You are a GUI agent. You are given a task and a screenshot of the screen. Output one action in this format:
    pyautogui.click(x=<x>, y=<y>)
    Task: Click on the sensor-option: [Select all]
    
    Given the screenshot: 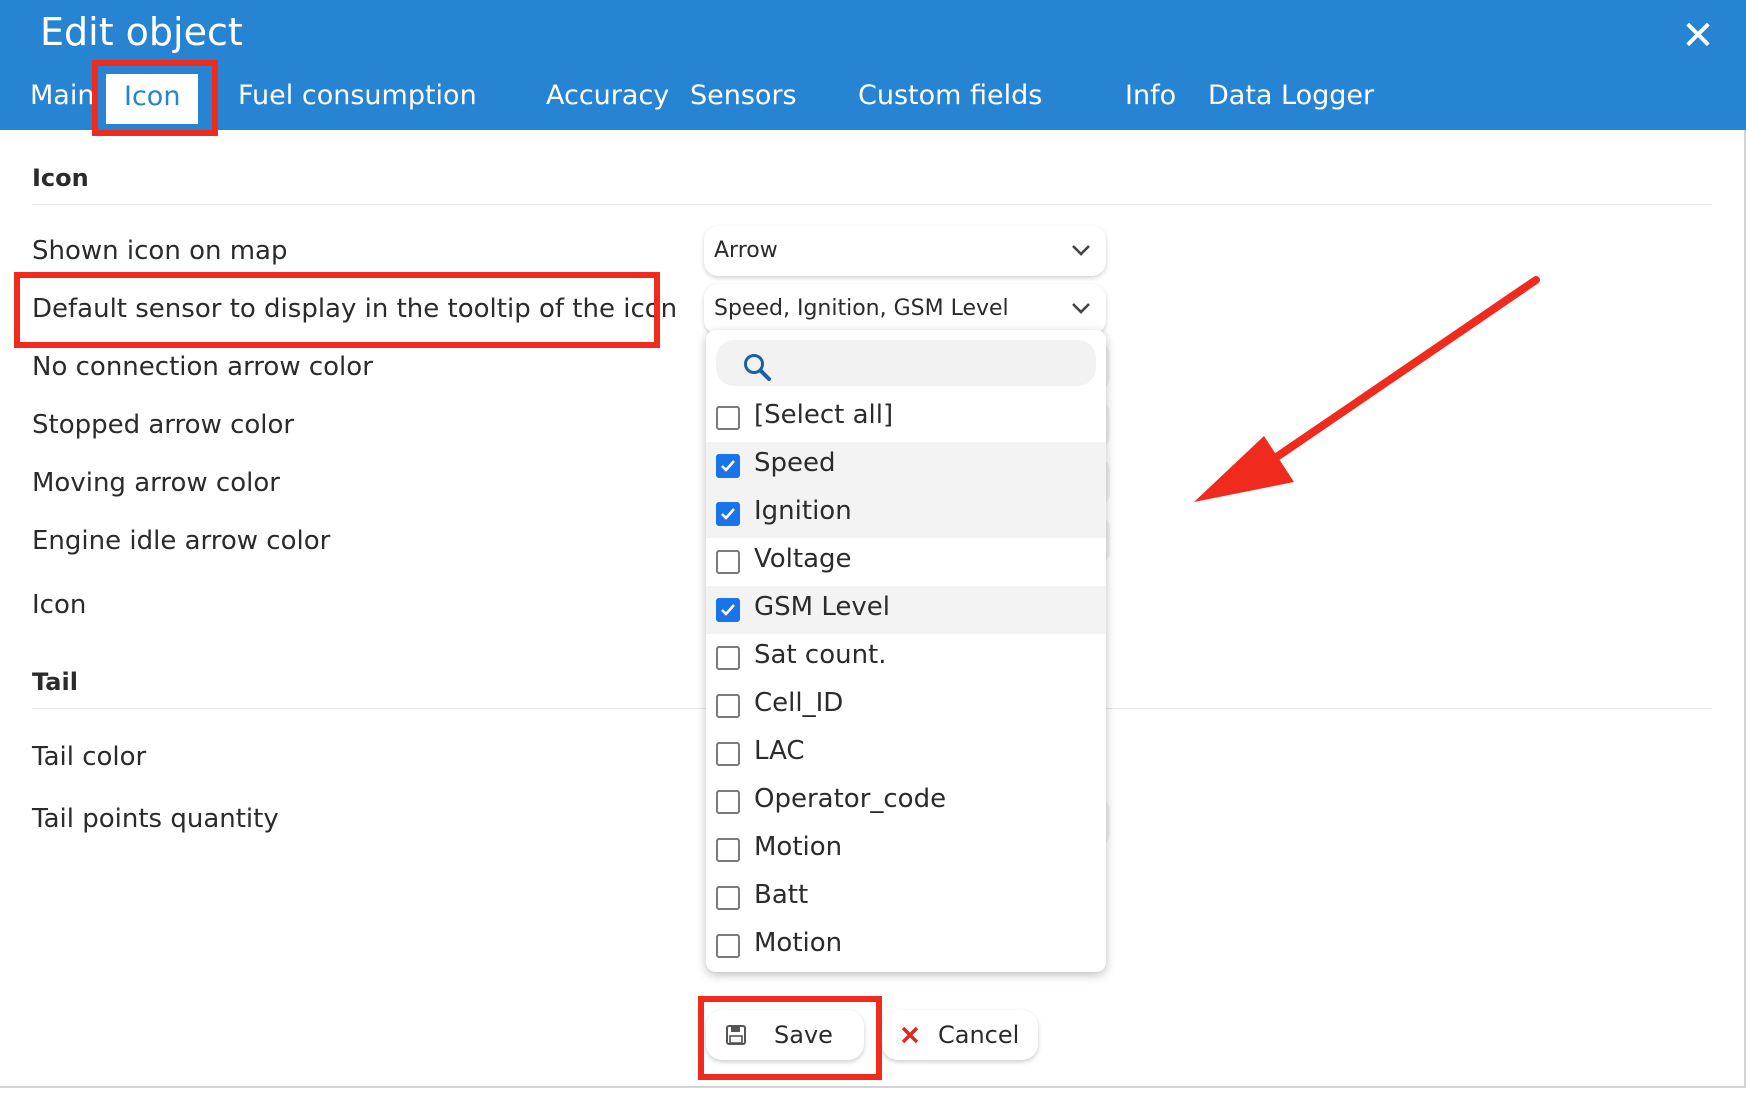 What is the action you would take?
    pyautogui.click(x=906, y=418)
    